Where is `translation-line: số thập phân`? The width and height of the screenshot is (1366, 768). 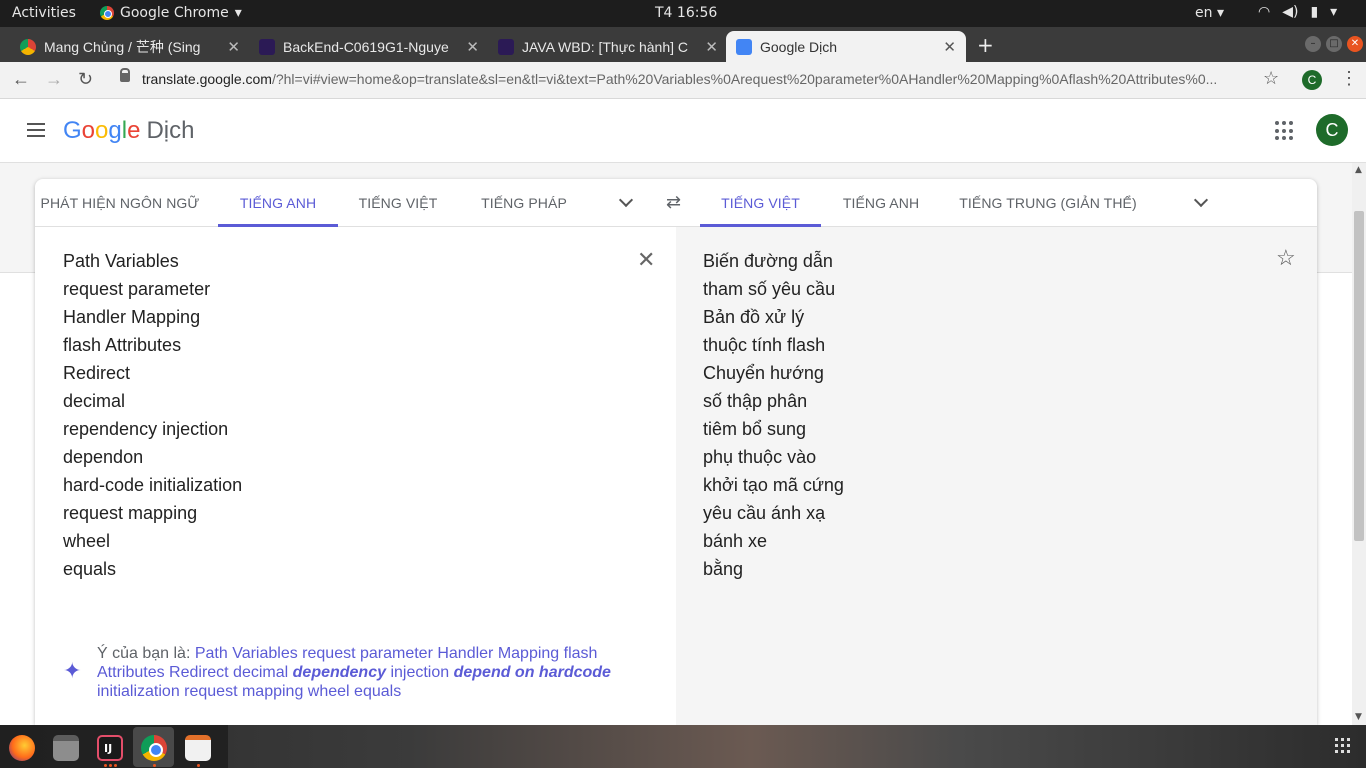
translation-line: số thập phân is located at coordinates (755, 401).